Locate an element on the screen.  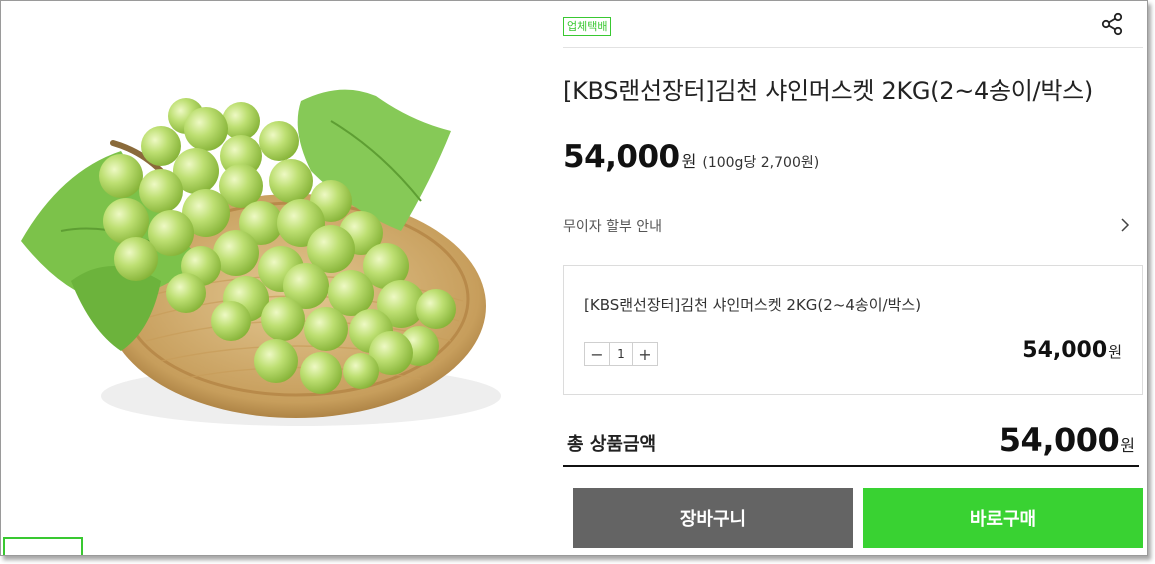
chevron-right-icon is located at coordinates (1125, 225).